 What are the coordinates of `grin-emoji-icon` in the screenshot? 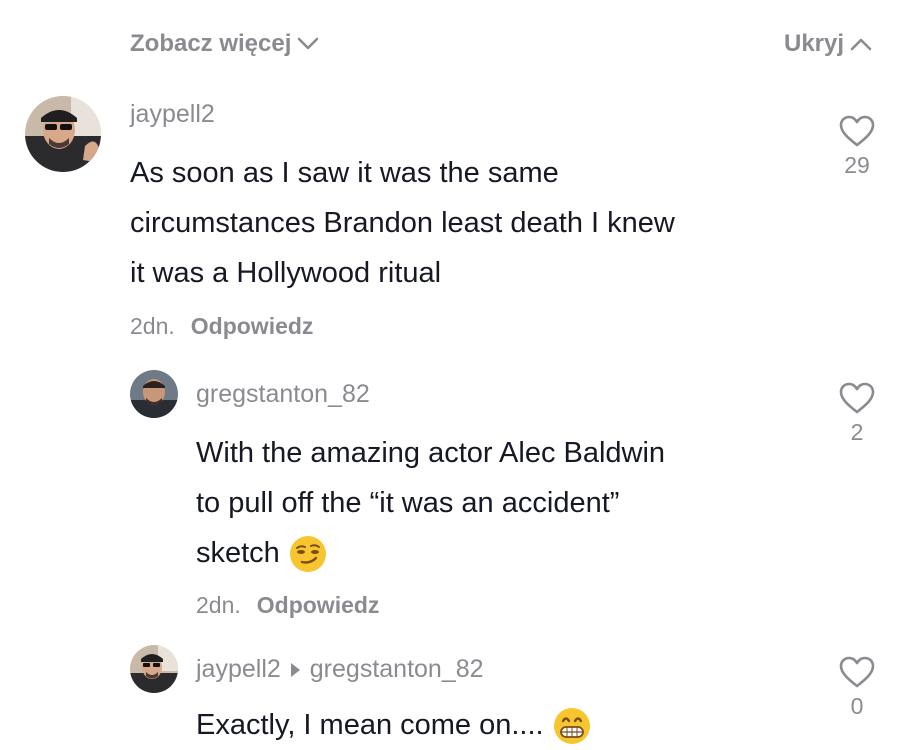 It's located at (571, 726).